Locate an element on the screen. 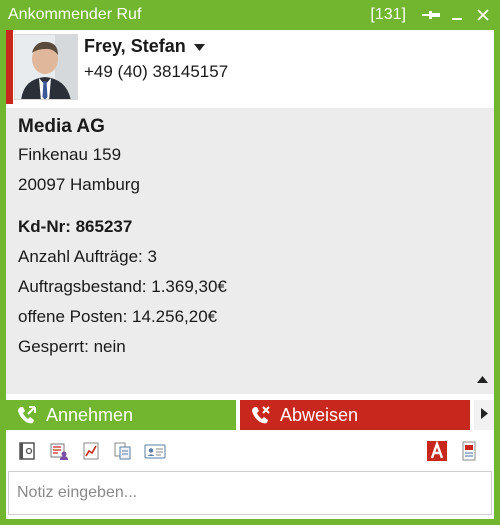  caller-phone: +49 (40) 38145157 is located at coordinates (156, 71).